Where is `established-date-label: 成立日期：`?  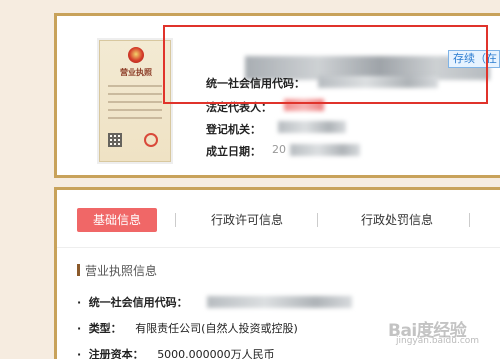 established-date-label: 成立日期： is located at coordinates (233, 151).